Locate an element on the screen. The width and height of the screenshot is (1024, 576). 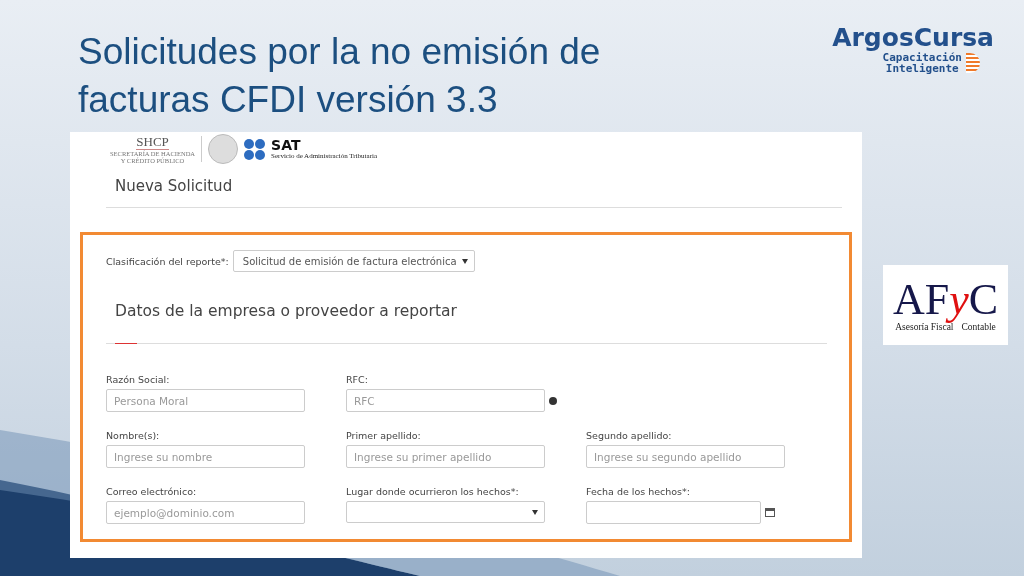
page-title: Nueva Solicitud is located at coordinates (474, 187).